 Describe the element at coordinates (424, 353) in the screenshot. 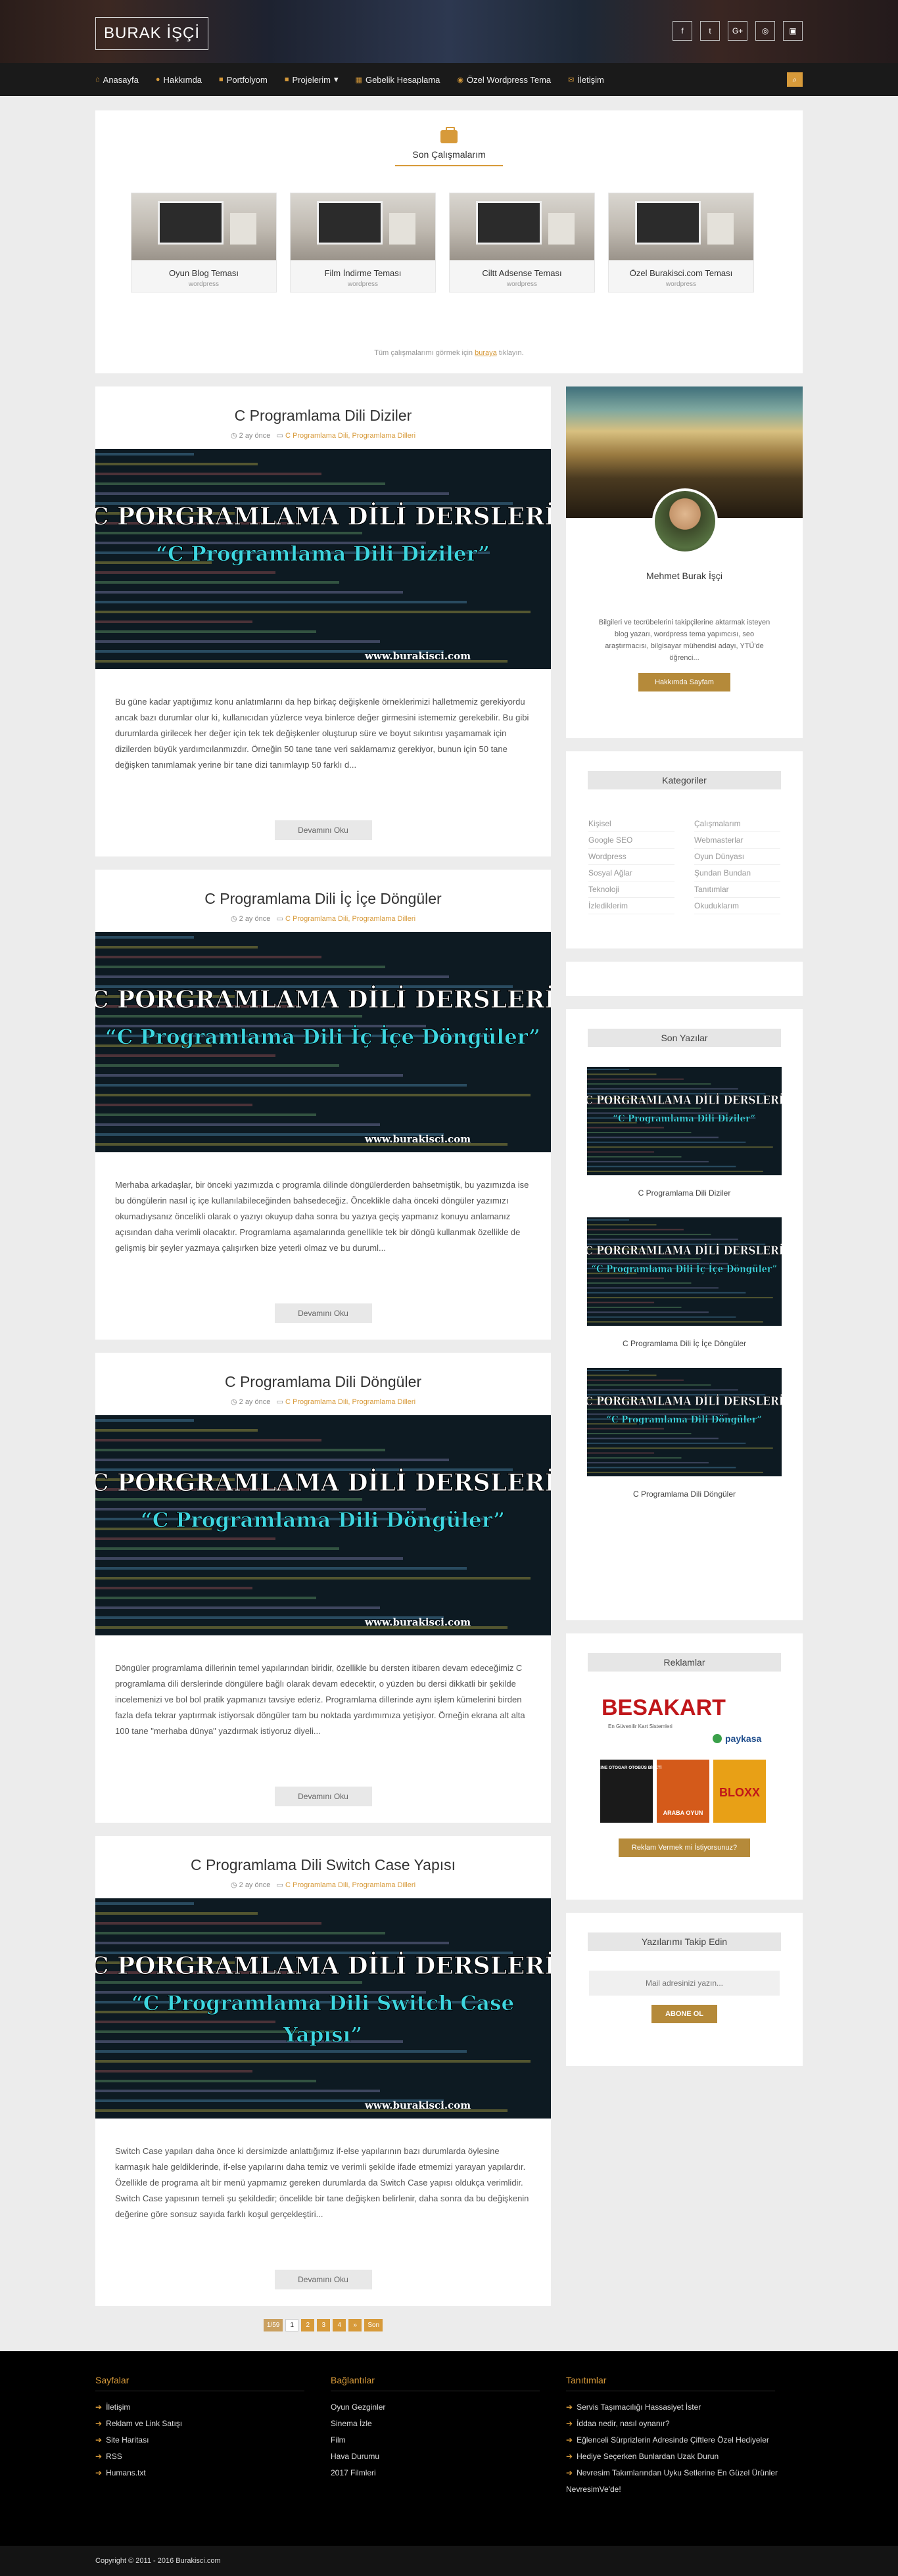

I see `note-prefix: Tüm çalışmalarımı görmek için` at that location.